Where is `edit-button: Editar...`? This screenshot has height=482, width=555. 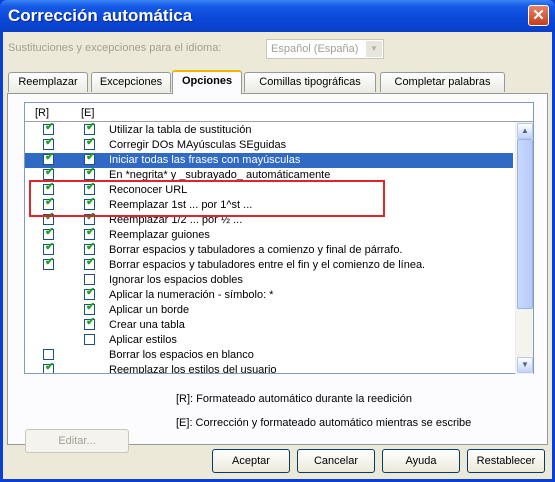 edit-button: Editar... is located at coordinates (77, 441).